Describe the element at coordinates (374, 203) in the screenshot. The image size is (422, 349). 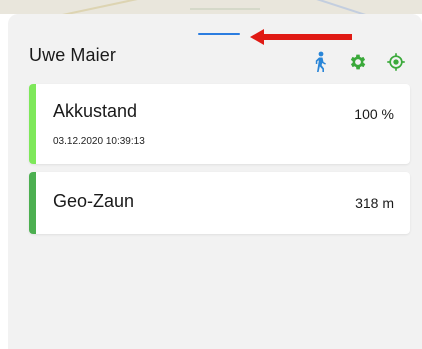
I see `geofence-distance: 318 m` at that location.